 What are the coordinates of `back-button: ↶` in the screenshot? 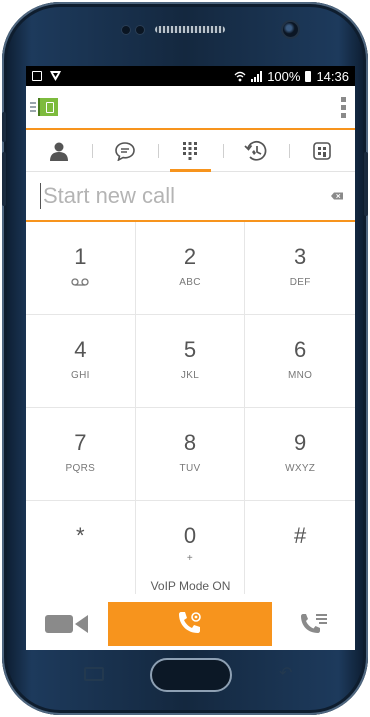 It's located at (286, 673).